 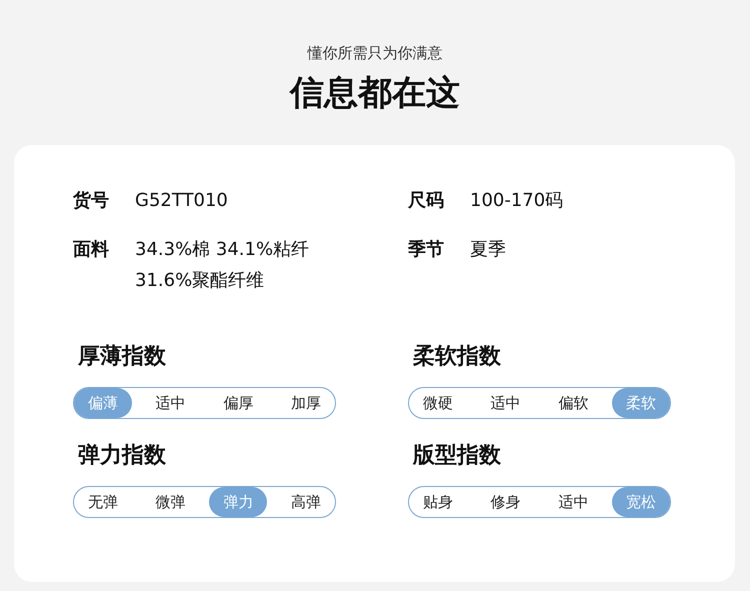 What do you see at coordinates (375, 93) in the screenshot?
I see `page-title: 信息都在这` at bounding box center [375, 93].